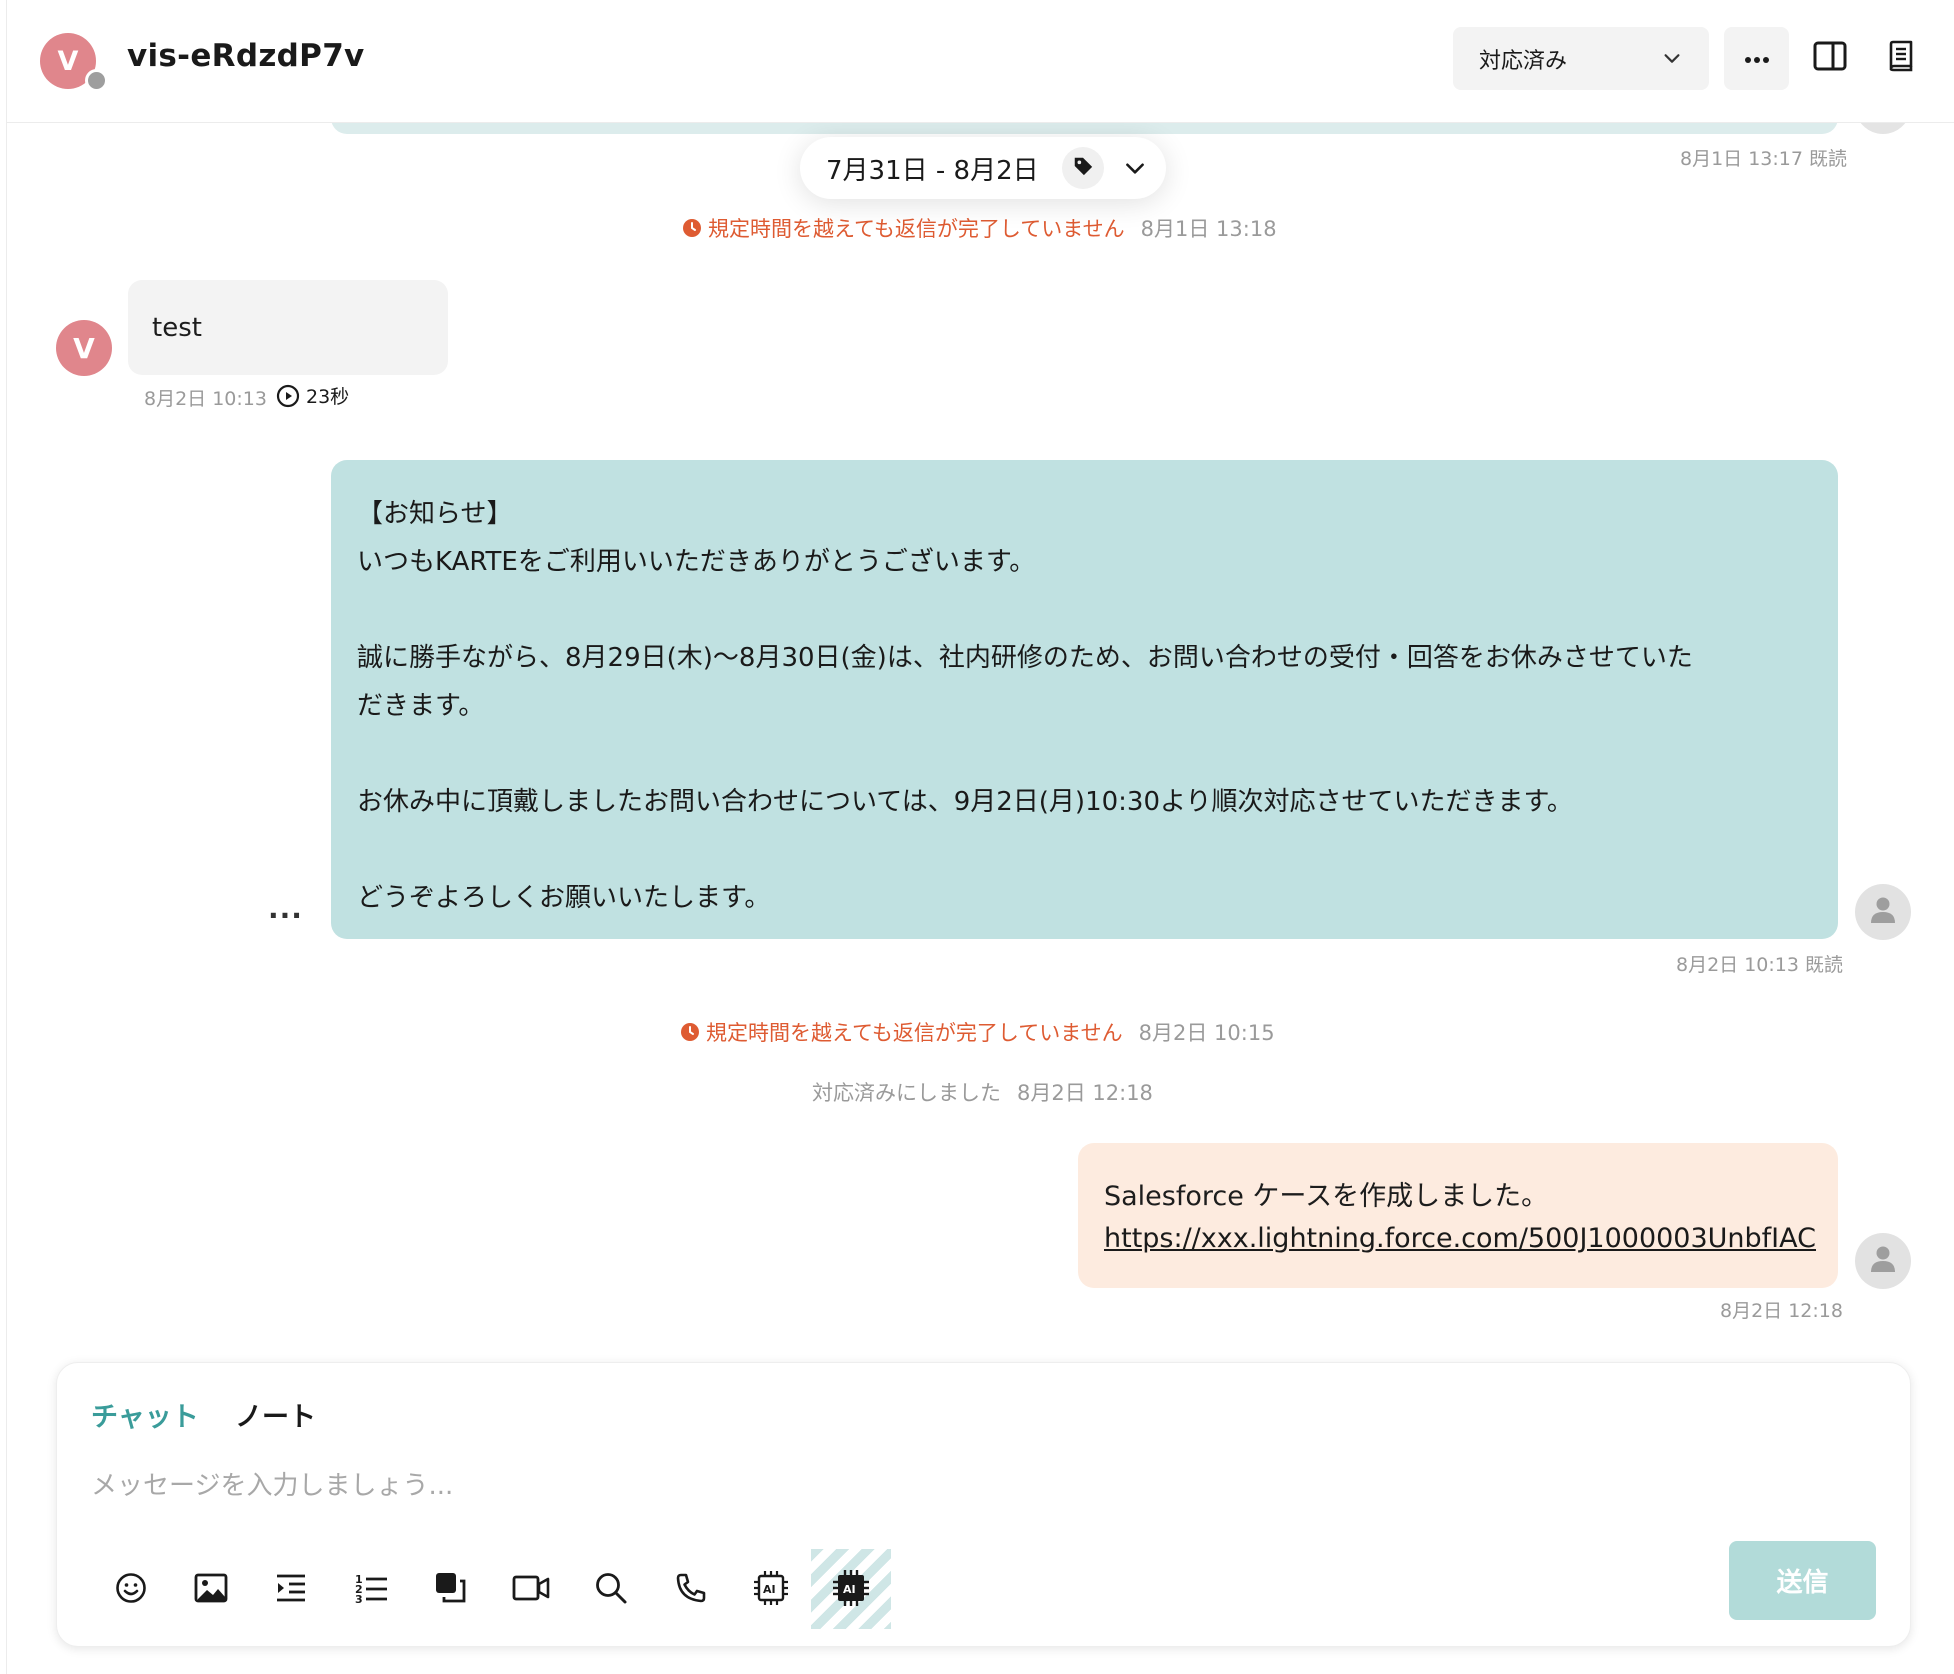 This screenshot has height=1674, width=1954. What do you see at coordinates (96, 80) in the screenshot?
I see `presence-status-dot` at bounding box center [96, 80].